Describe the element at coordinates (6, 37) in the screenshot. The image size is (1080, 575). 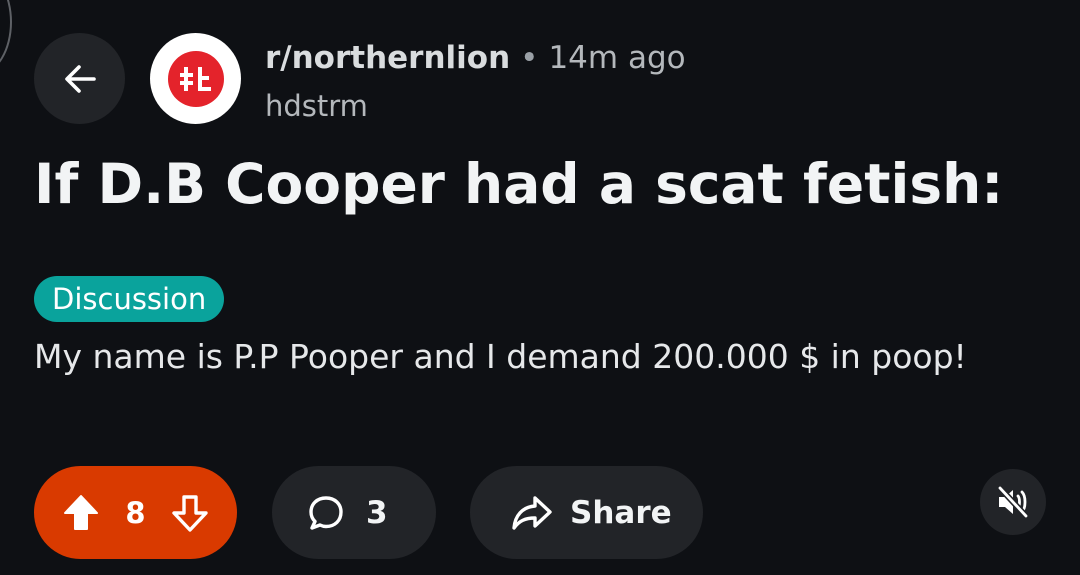
I see `corner-circle-edge` at that location.